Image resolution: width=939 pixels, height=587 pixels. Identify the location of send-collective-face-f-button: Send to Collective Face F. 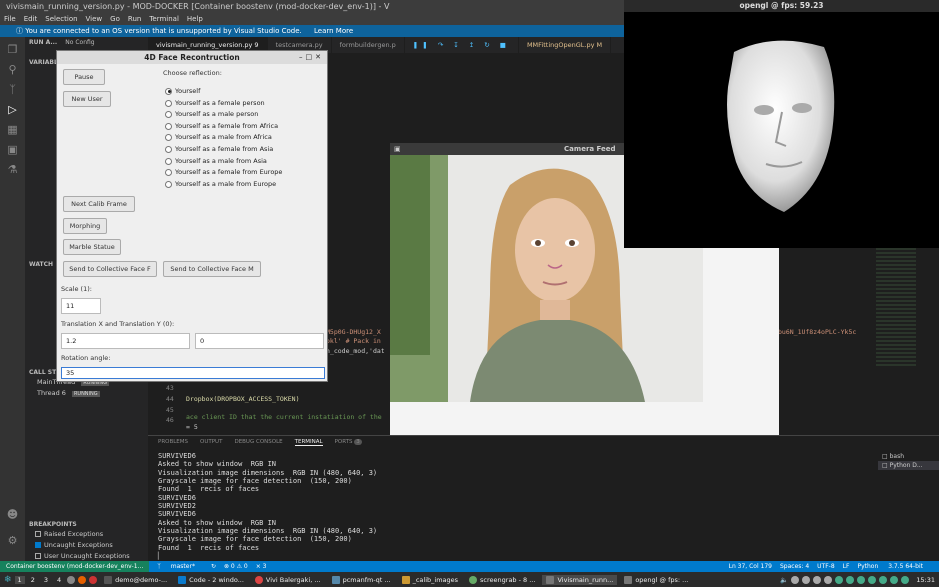
(110, 269).